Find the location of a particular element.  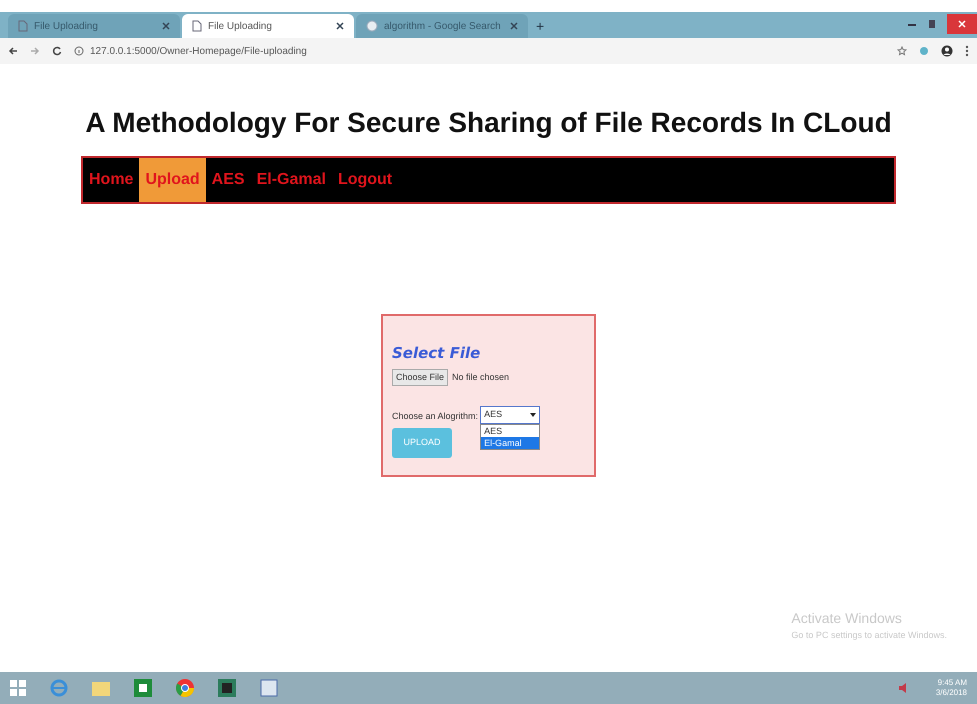

back-arrow-icon is located at coordinates (13, 51).